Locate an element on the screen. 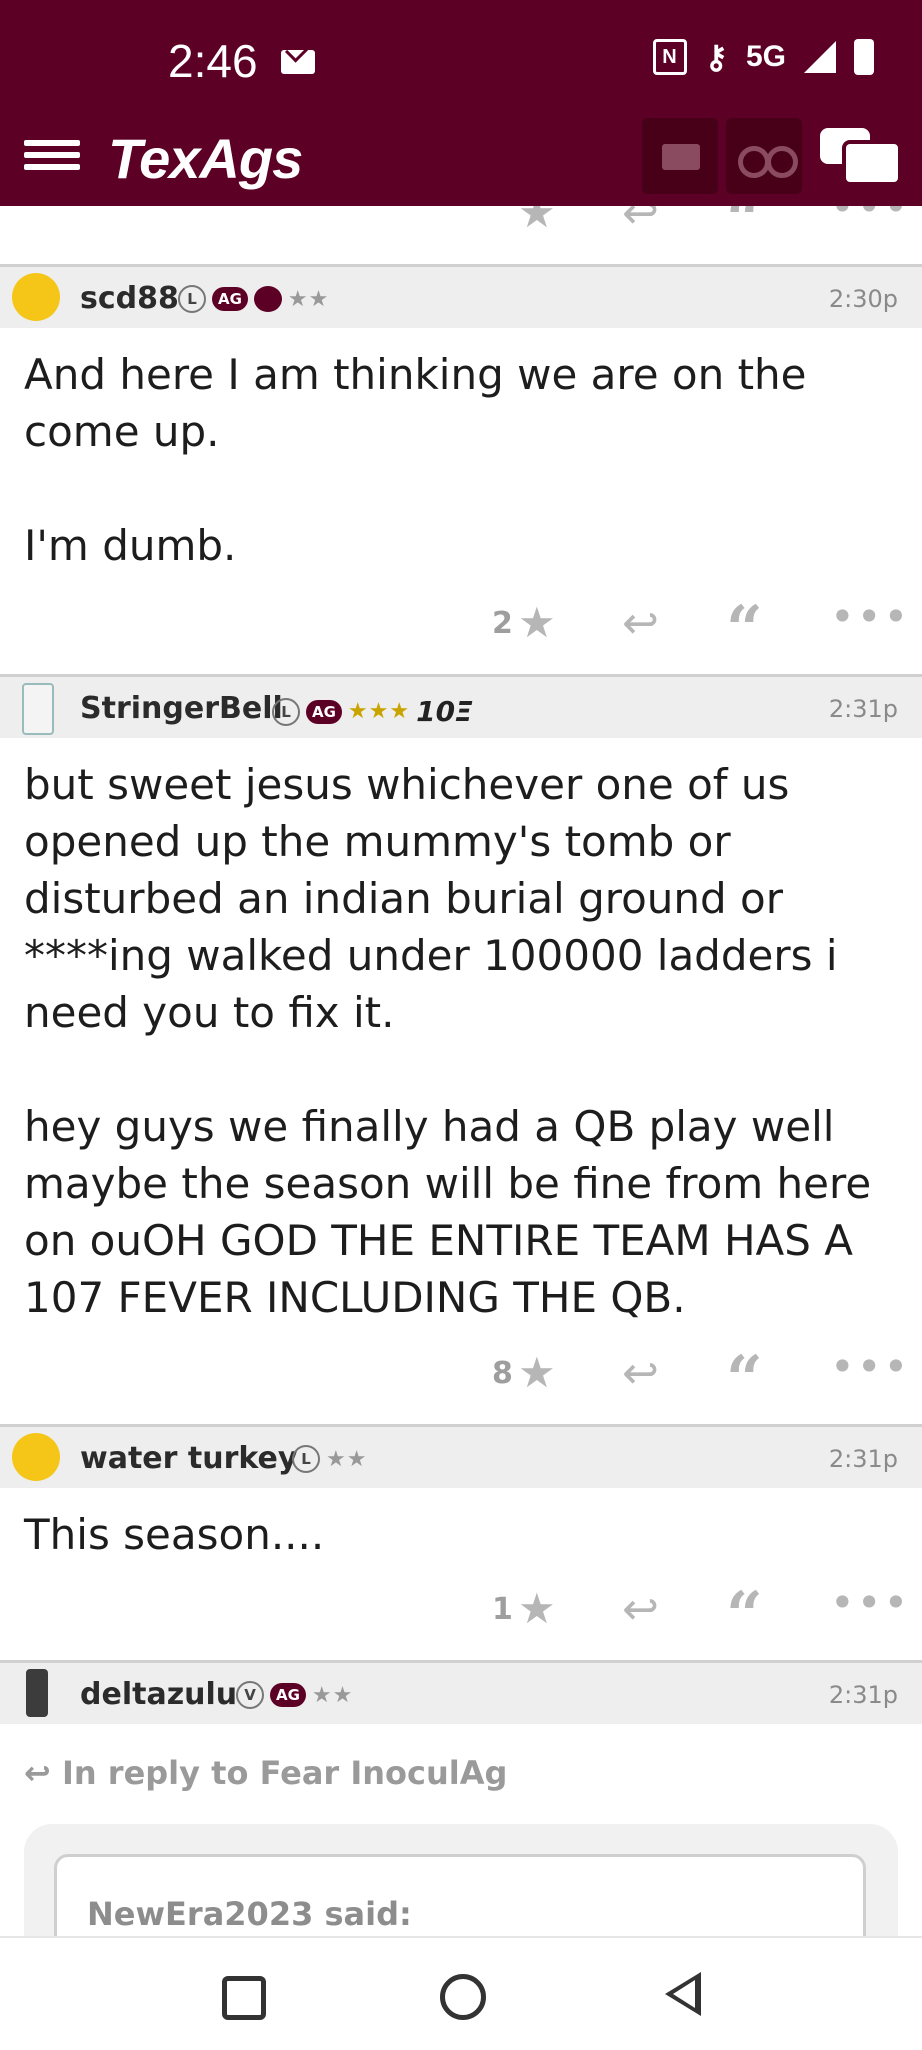 The image size is (922, 2050). battery-icon is located at coordinates (864, 57).